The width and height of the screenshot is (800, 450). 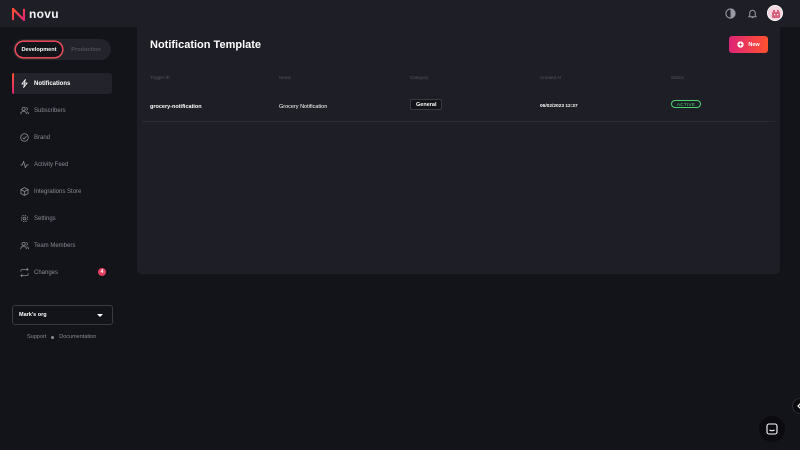 What do you see at coordinates (24, 110) in the screenshot?
I see `users-icon` at bounding box center [24, 110].